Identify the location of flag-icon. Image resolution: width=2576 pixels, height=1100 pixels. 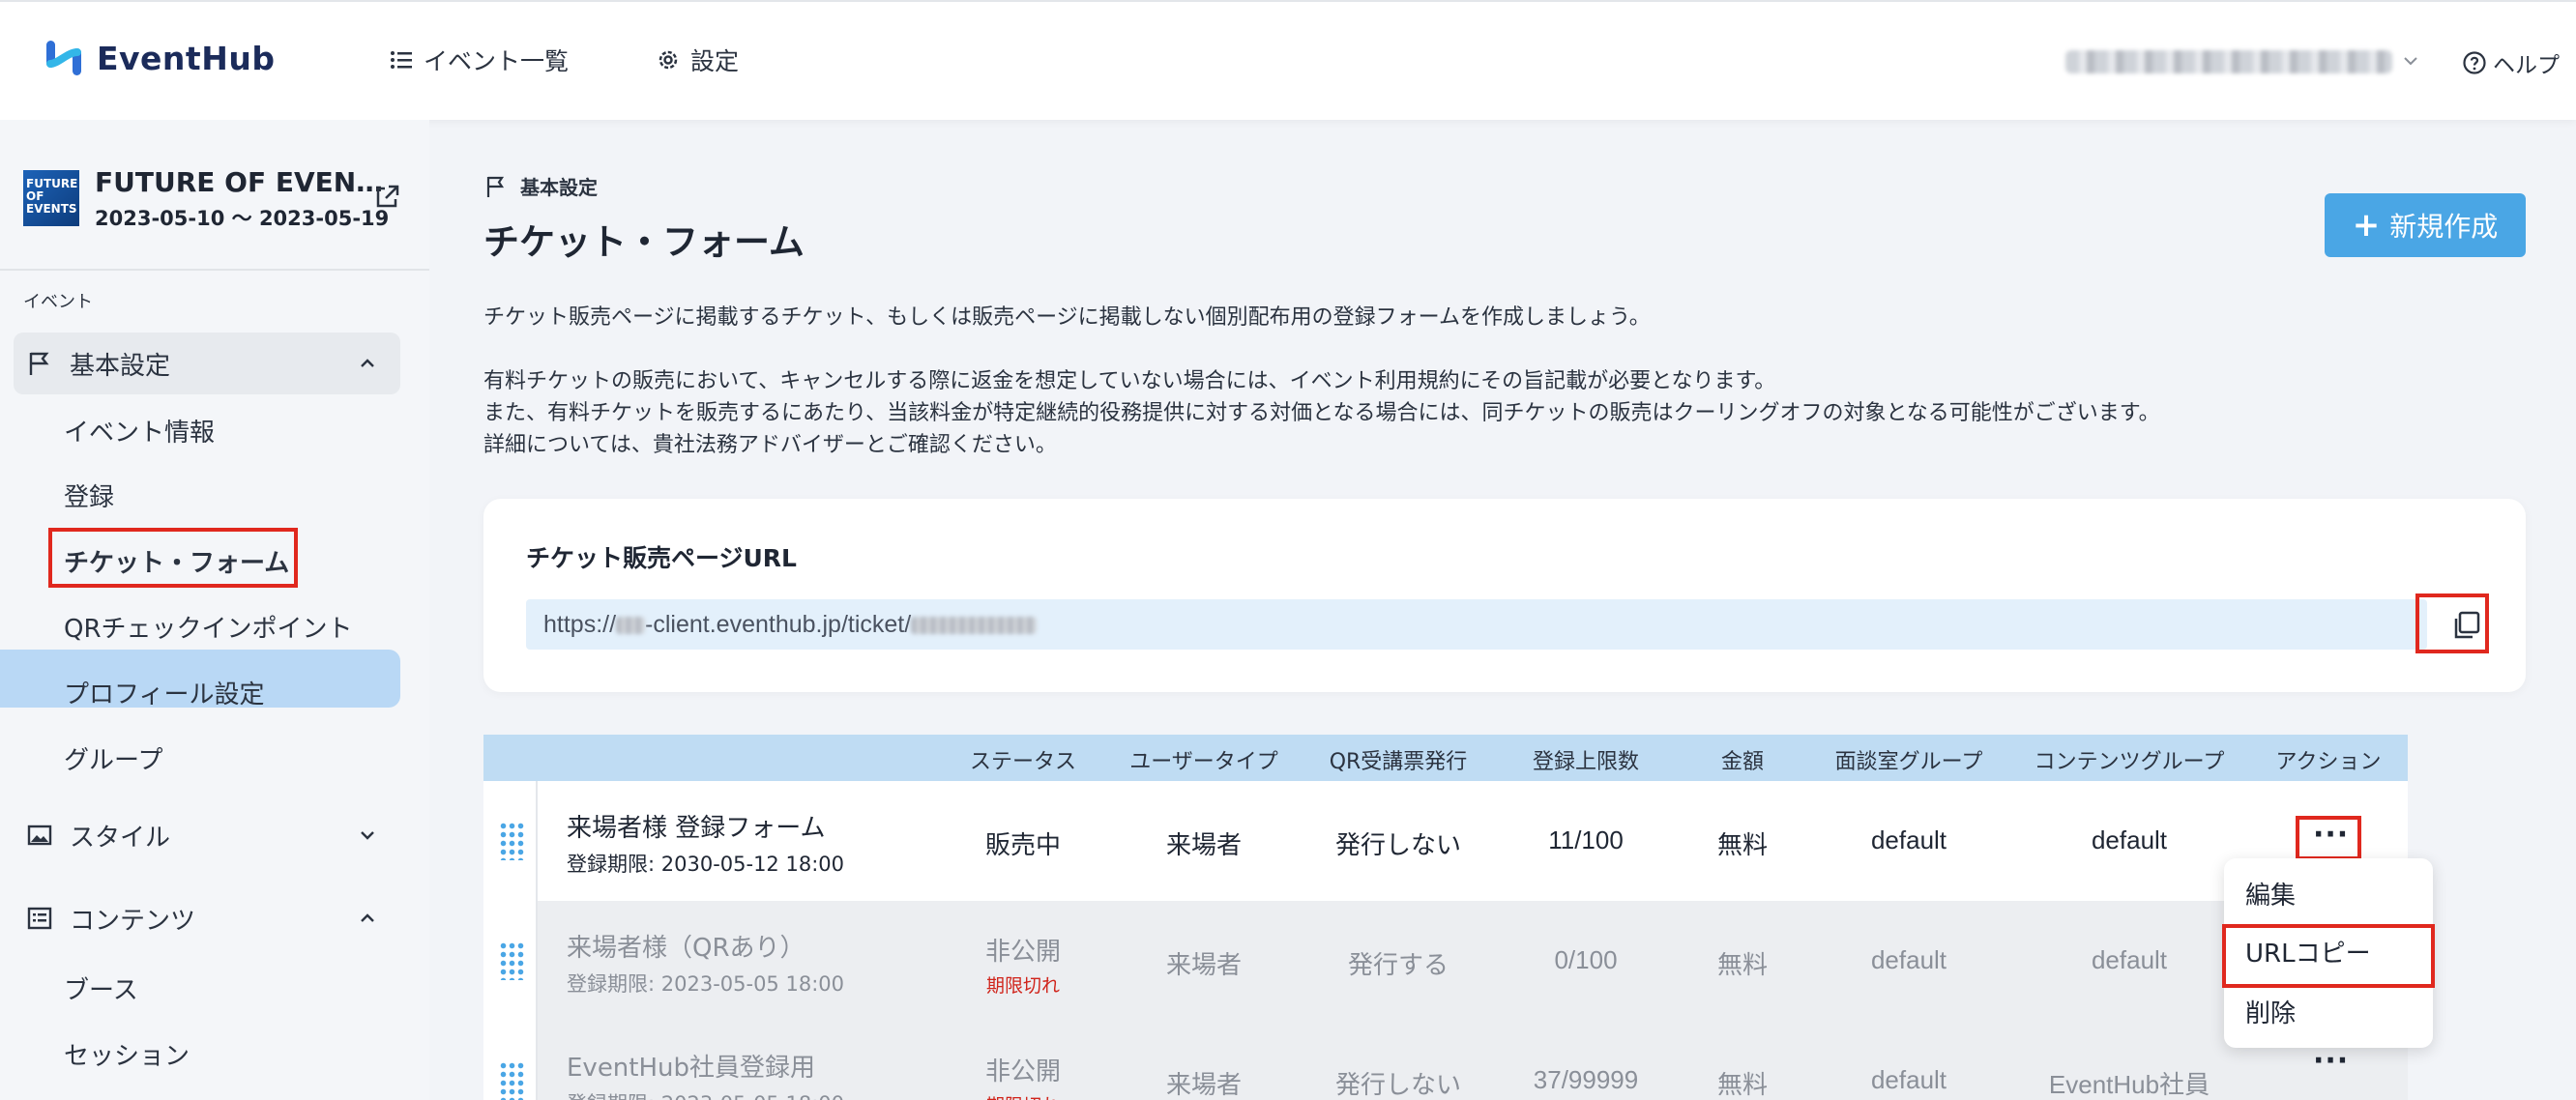
(495, 186).